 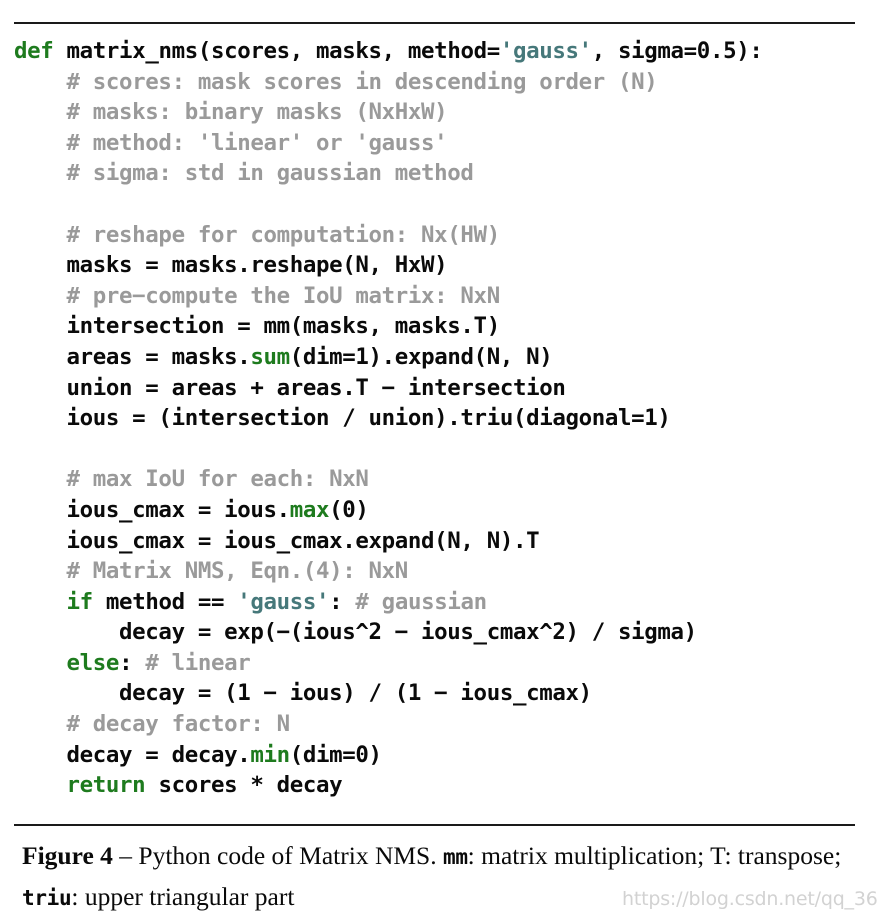 I want to click on code-line: # decay factor: N, so click(x=439, y=724).